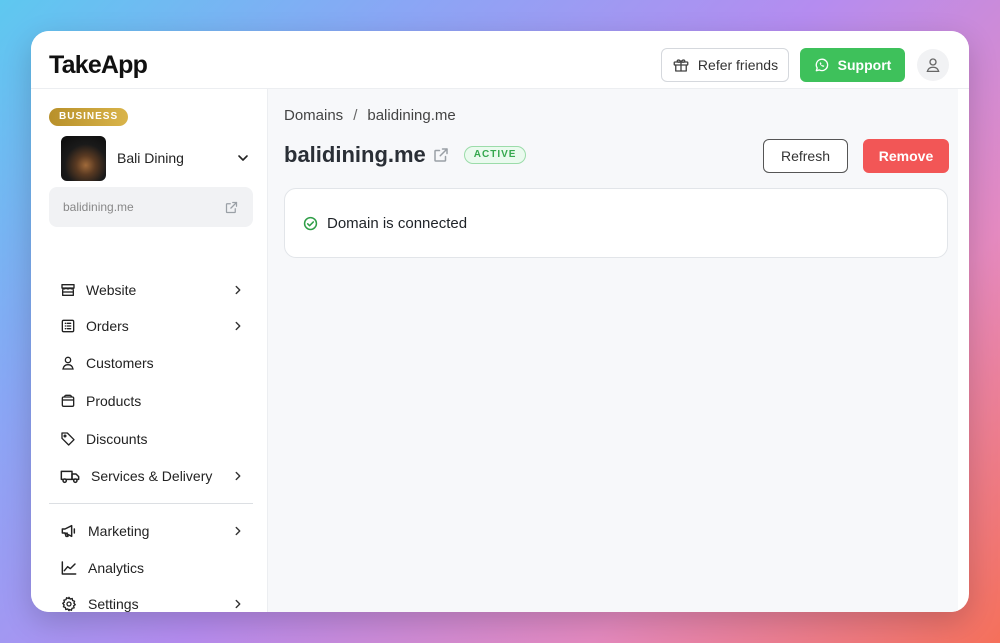 The height and width of the screenshot is (643, 1000). Describe the element at coordinates (151, 568) in the screenshot. I see `sidebar-item-analytics: Analytics` at that location.